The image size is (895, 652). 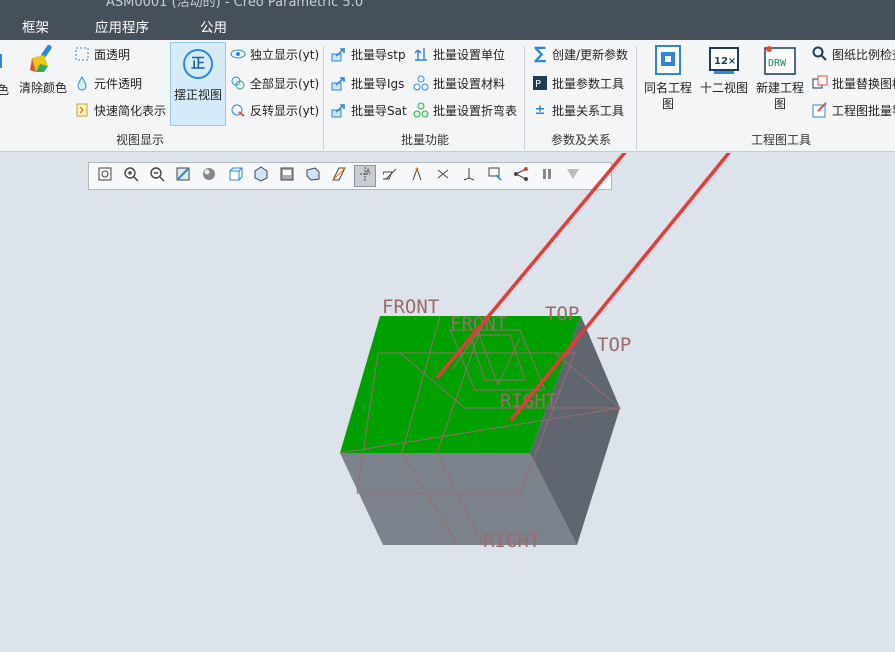 What do you see at coordinates (668, 60) in the screenshot?
I see `same-name-drawing-icon` at bounding box center [668, 60].